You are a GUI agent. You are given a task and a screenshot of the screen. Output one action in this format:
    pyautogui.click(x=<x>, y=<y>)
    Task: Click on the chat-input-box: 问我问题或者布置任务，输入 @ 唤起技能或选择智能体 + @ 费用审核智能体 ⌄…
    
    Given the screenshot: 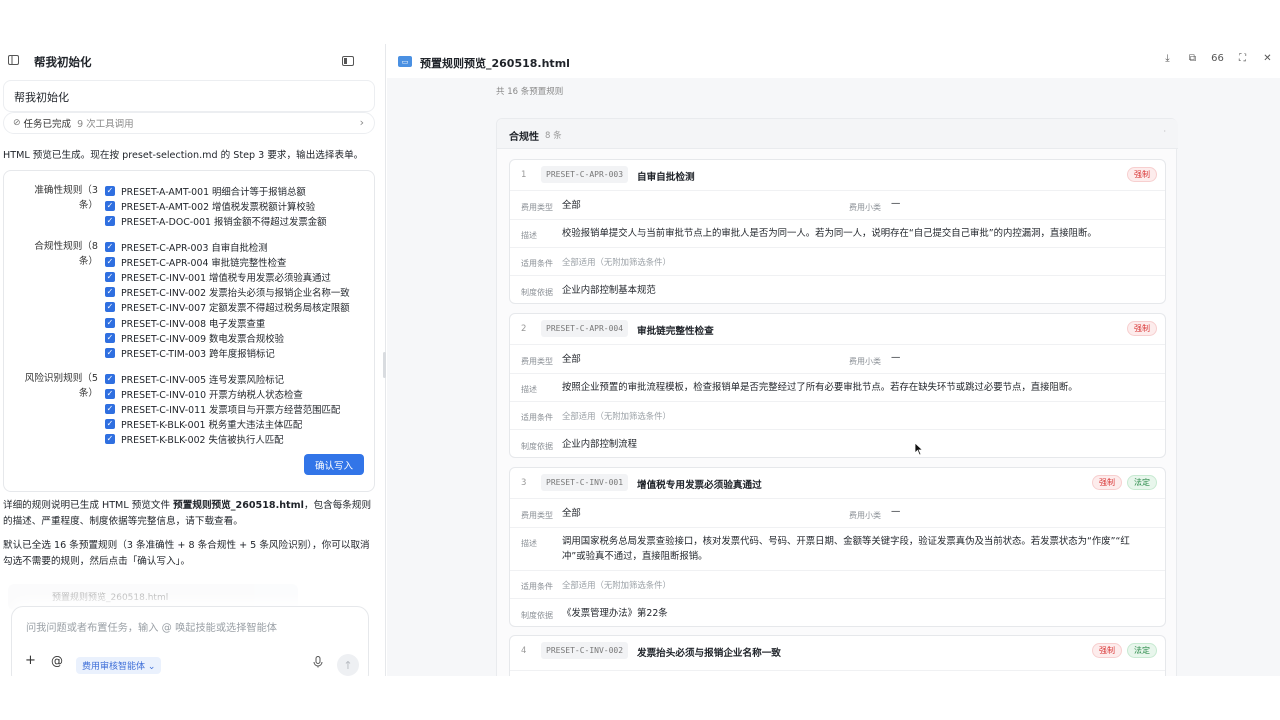 What is the action you would take?
    pyautogui.click(x=190, y=641)
    